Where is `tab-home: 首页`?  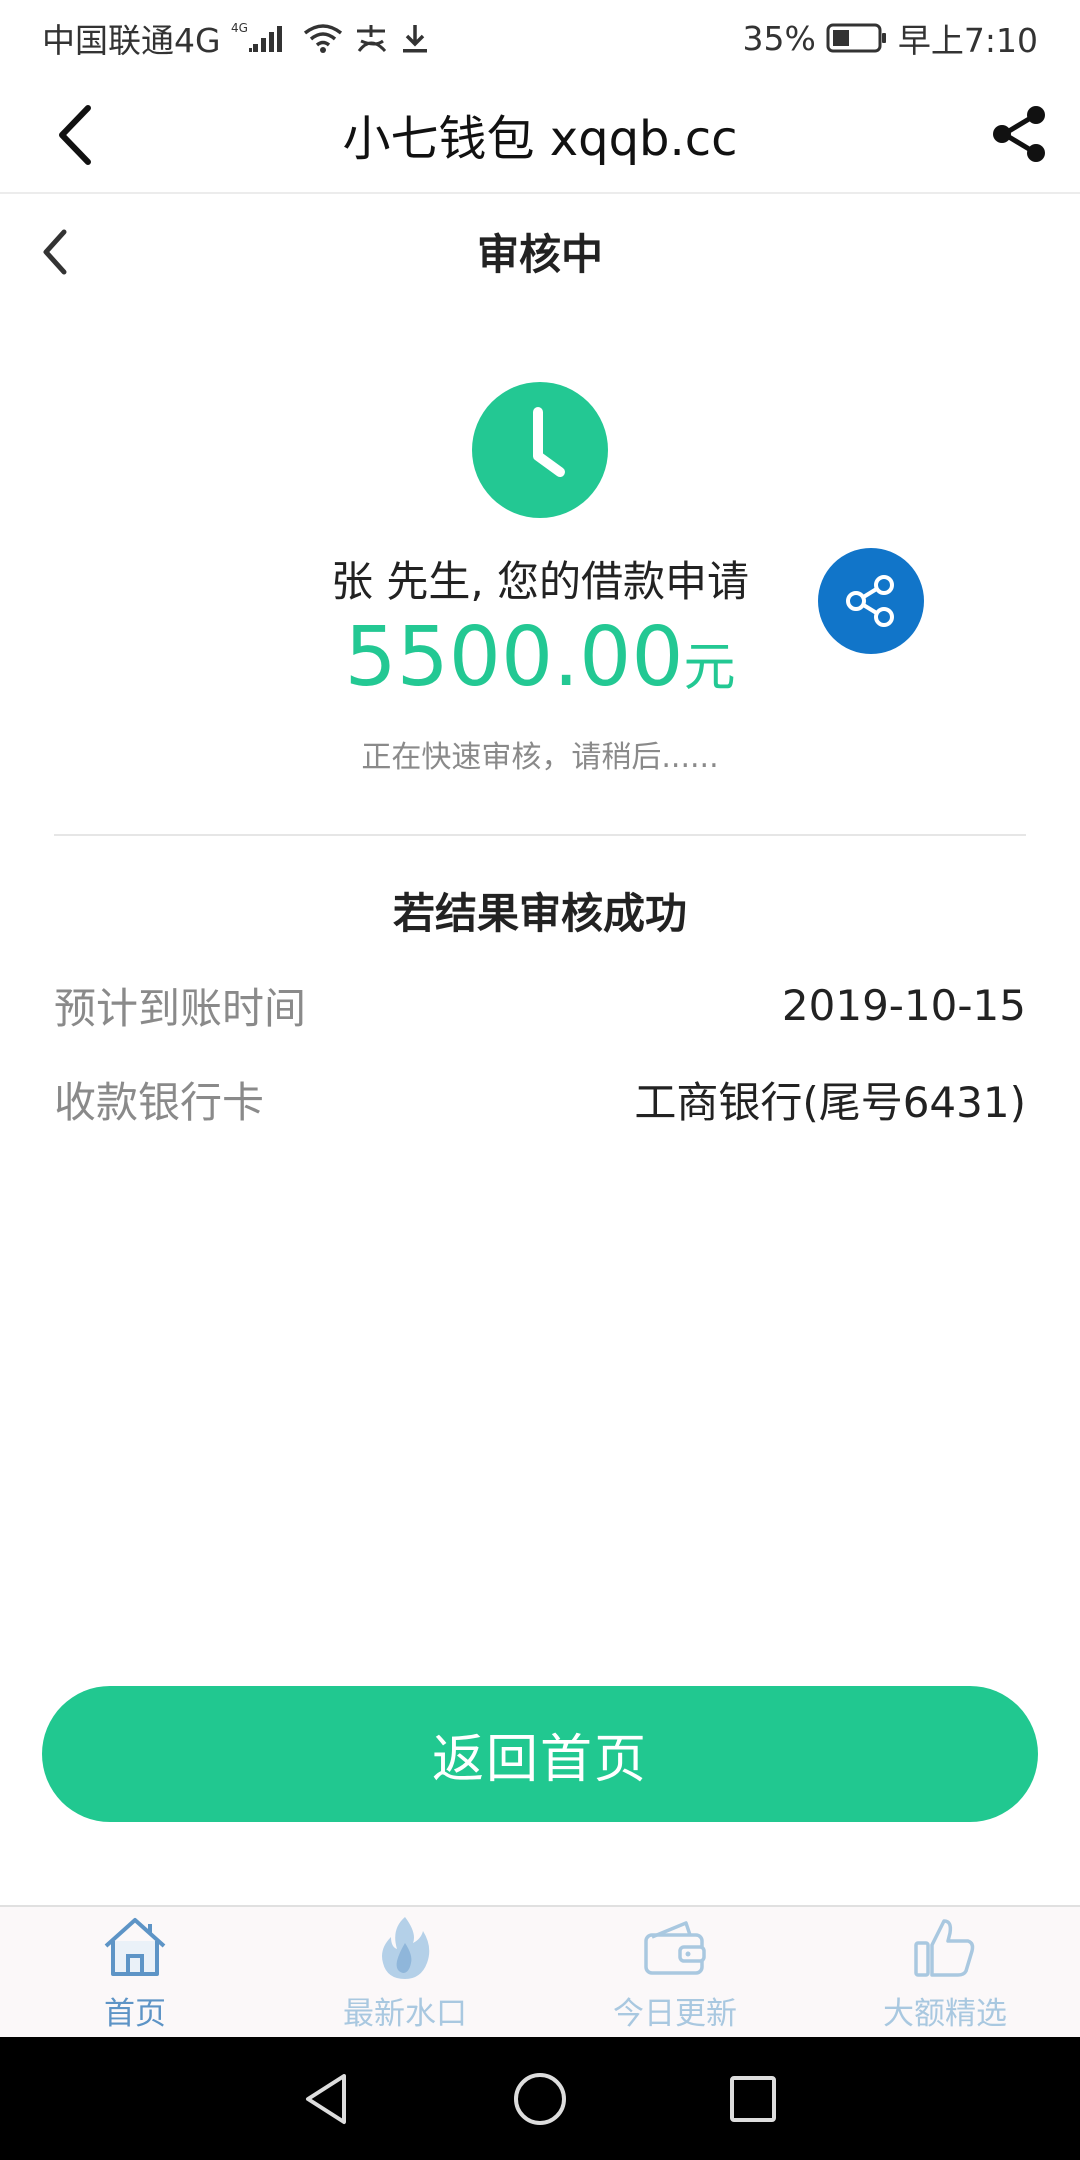 tab-home: 首页 is located at coordinates (135, 1972).